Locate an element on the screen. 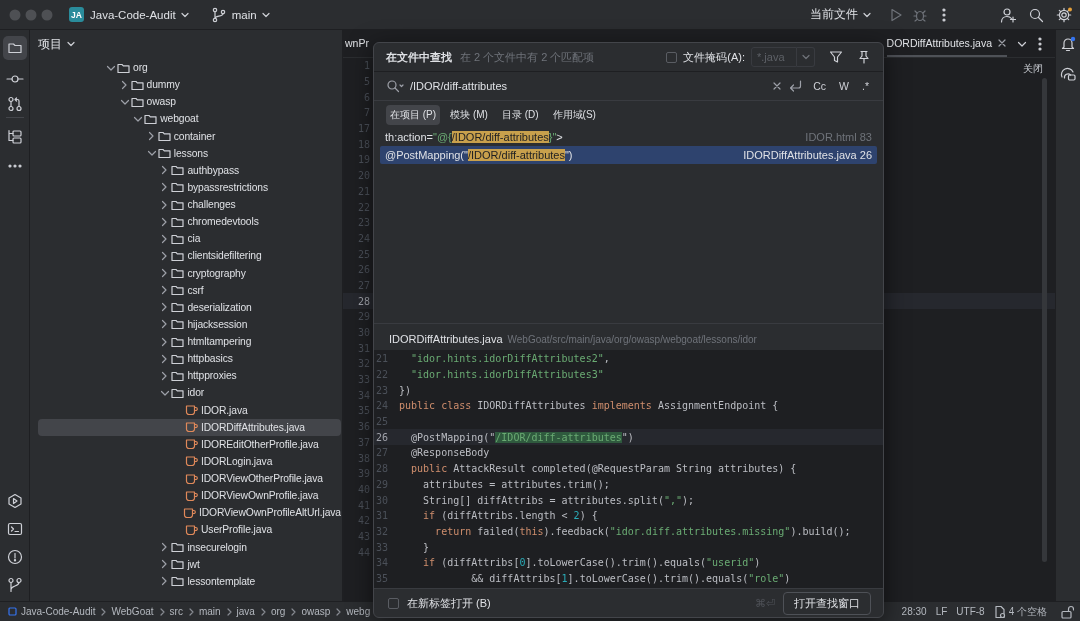 This screenshot has height=621, width=1080. terminal-icon is located at coordinates (14, 529).